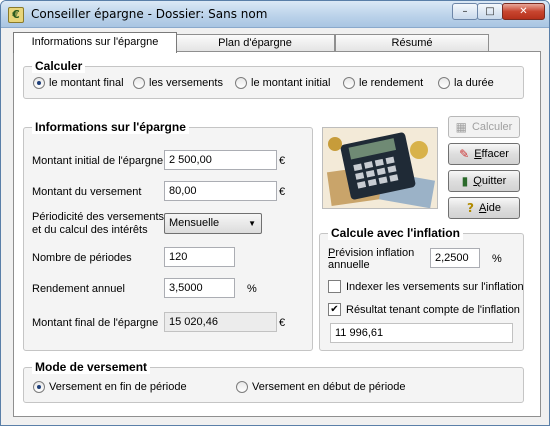 Image resolution: width=550 pixels, height=426 pixels. I want to click on nombre-periodes-label: Nombre de périodes, so click(82, 258).